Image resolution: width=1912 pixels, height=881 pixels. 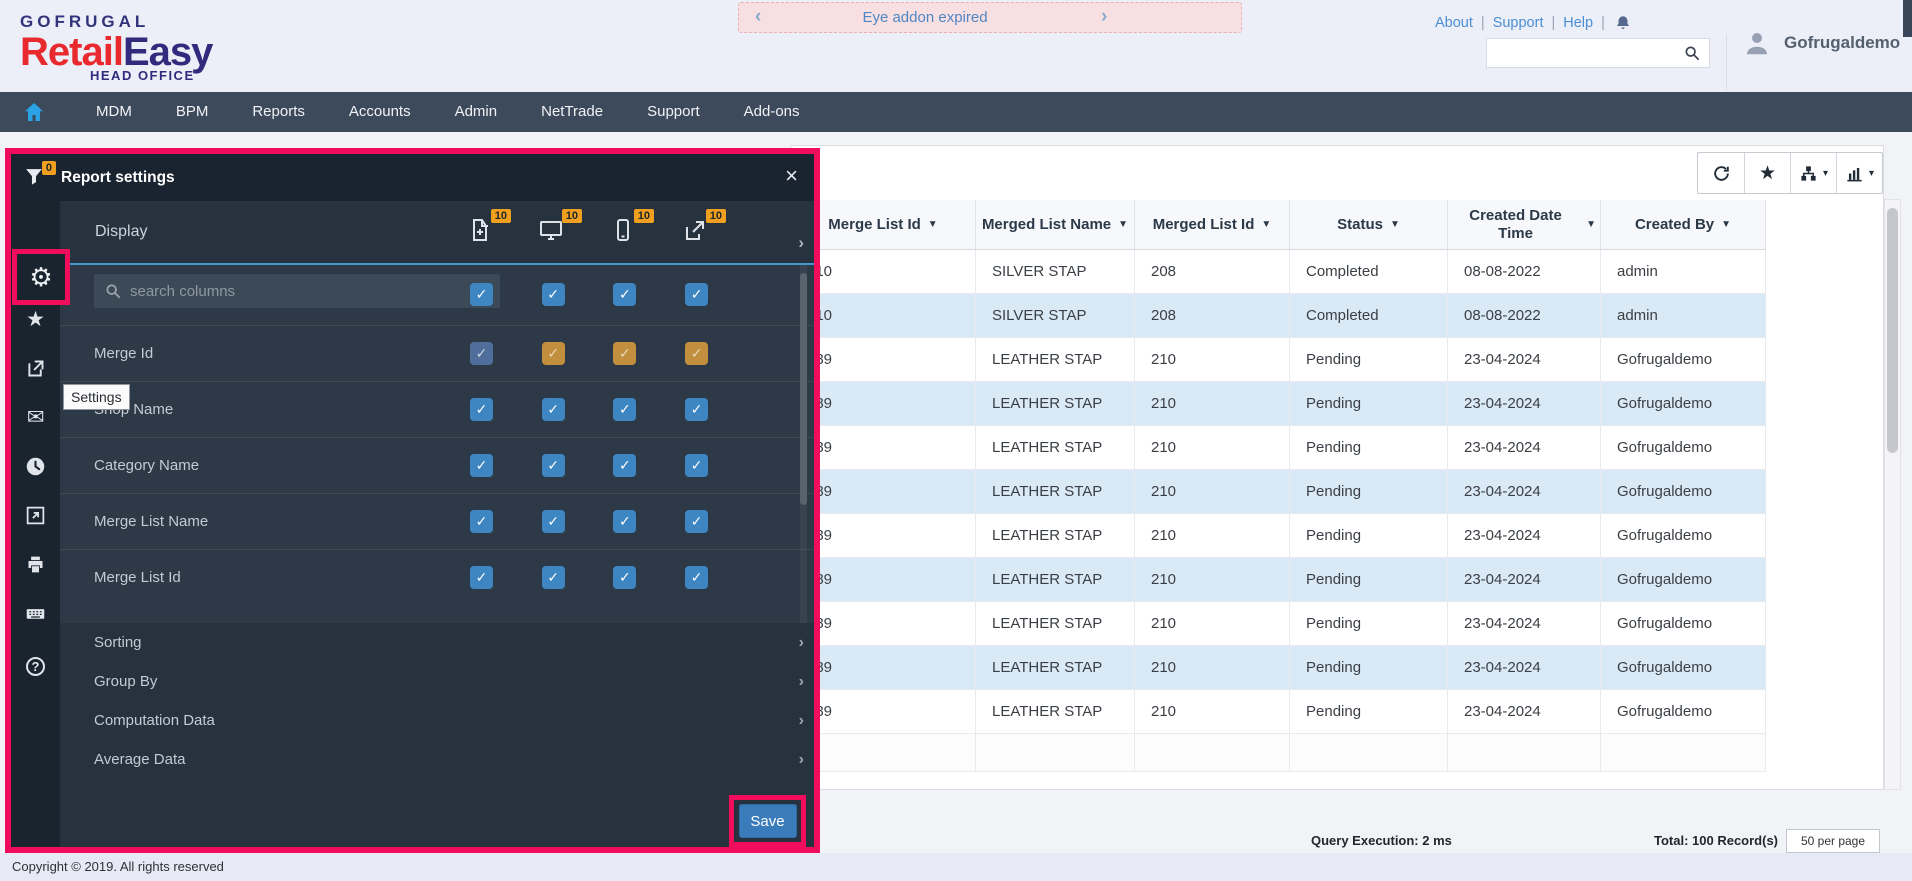 I want to click on nav-item-reports: Reports, so click(x=278, y=111).